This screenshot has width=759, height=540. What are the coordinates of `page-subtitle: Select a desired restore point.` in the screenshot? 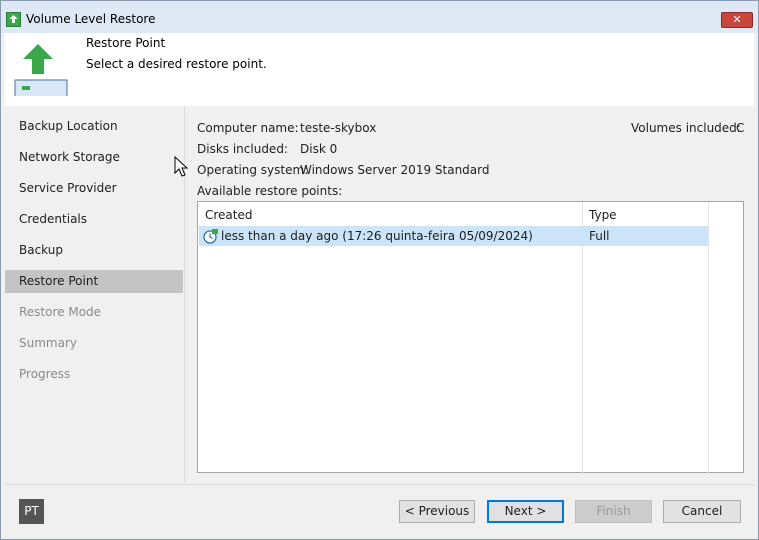 It's located at (176, 64).